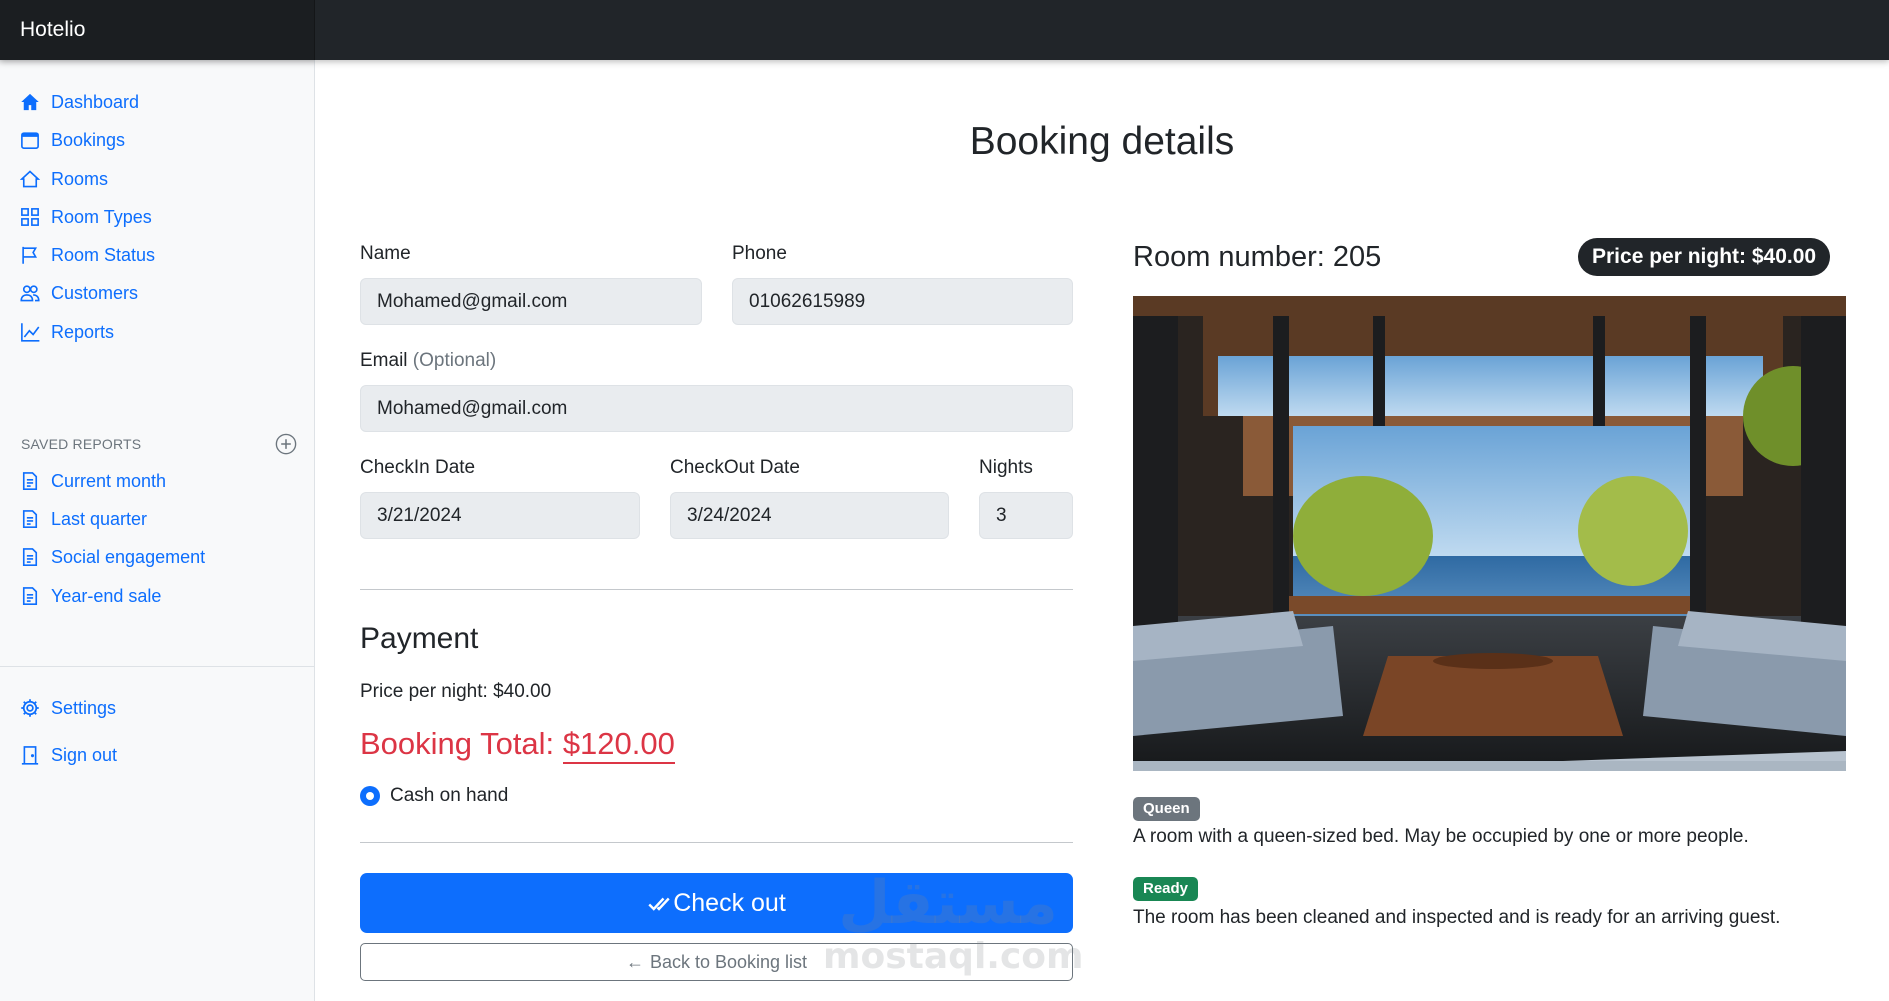 This screenshot has height=1001, width=1889. I want to click on page-title: Booking details, so click(1102, 141).